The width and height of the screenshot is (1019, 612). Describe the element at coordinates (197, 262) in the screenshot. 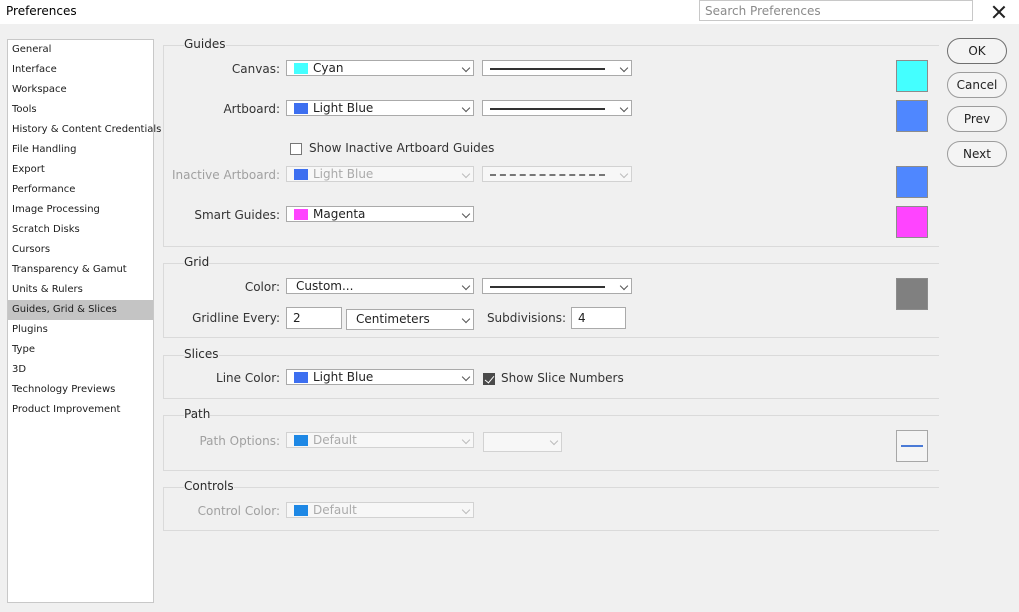

I see `grid-title: Grid` at that location.